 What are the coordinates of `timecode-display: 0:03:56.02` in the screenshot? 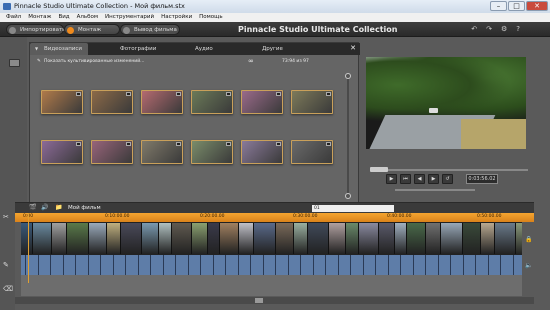 It's located at (482, 179).